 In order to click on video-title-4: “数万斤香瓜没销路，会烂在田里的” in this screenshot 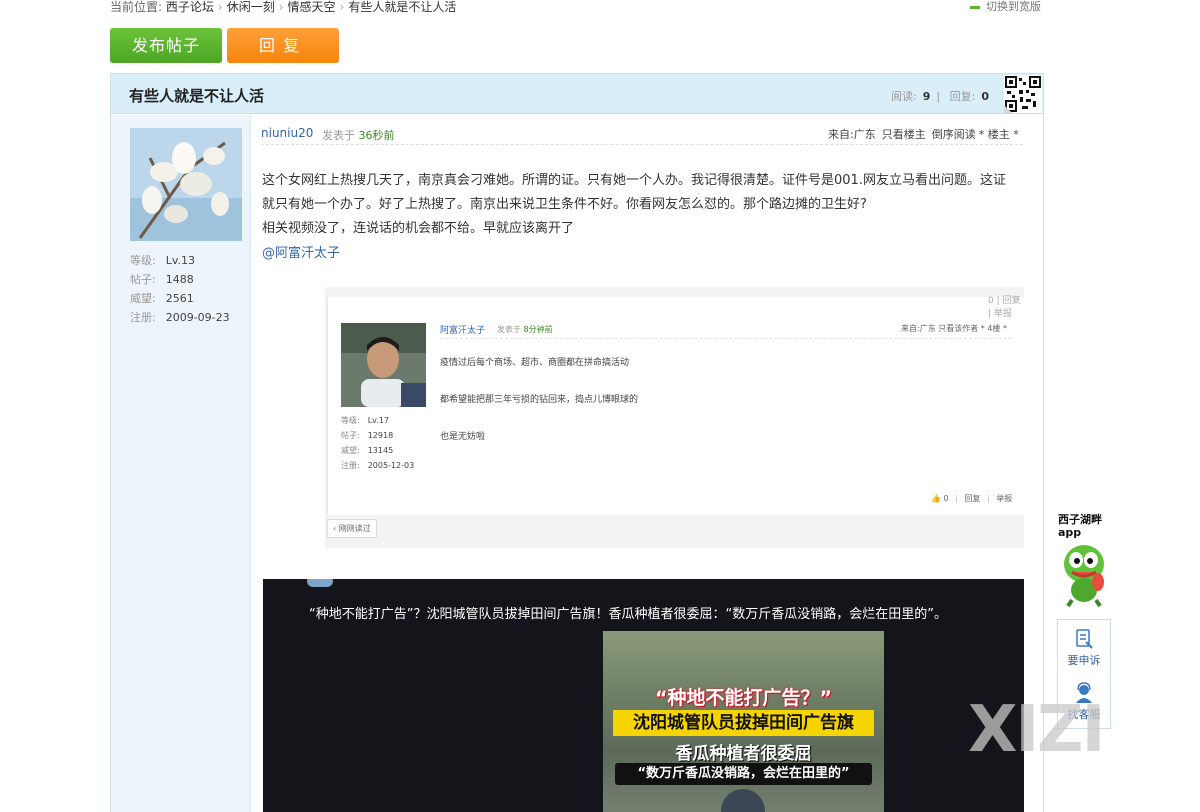, I will do `click(743, 774)`.